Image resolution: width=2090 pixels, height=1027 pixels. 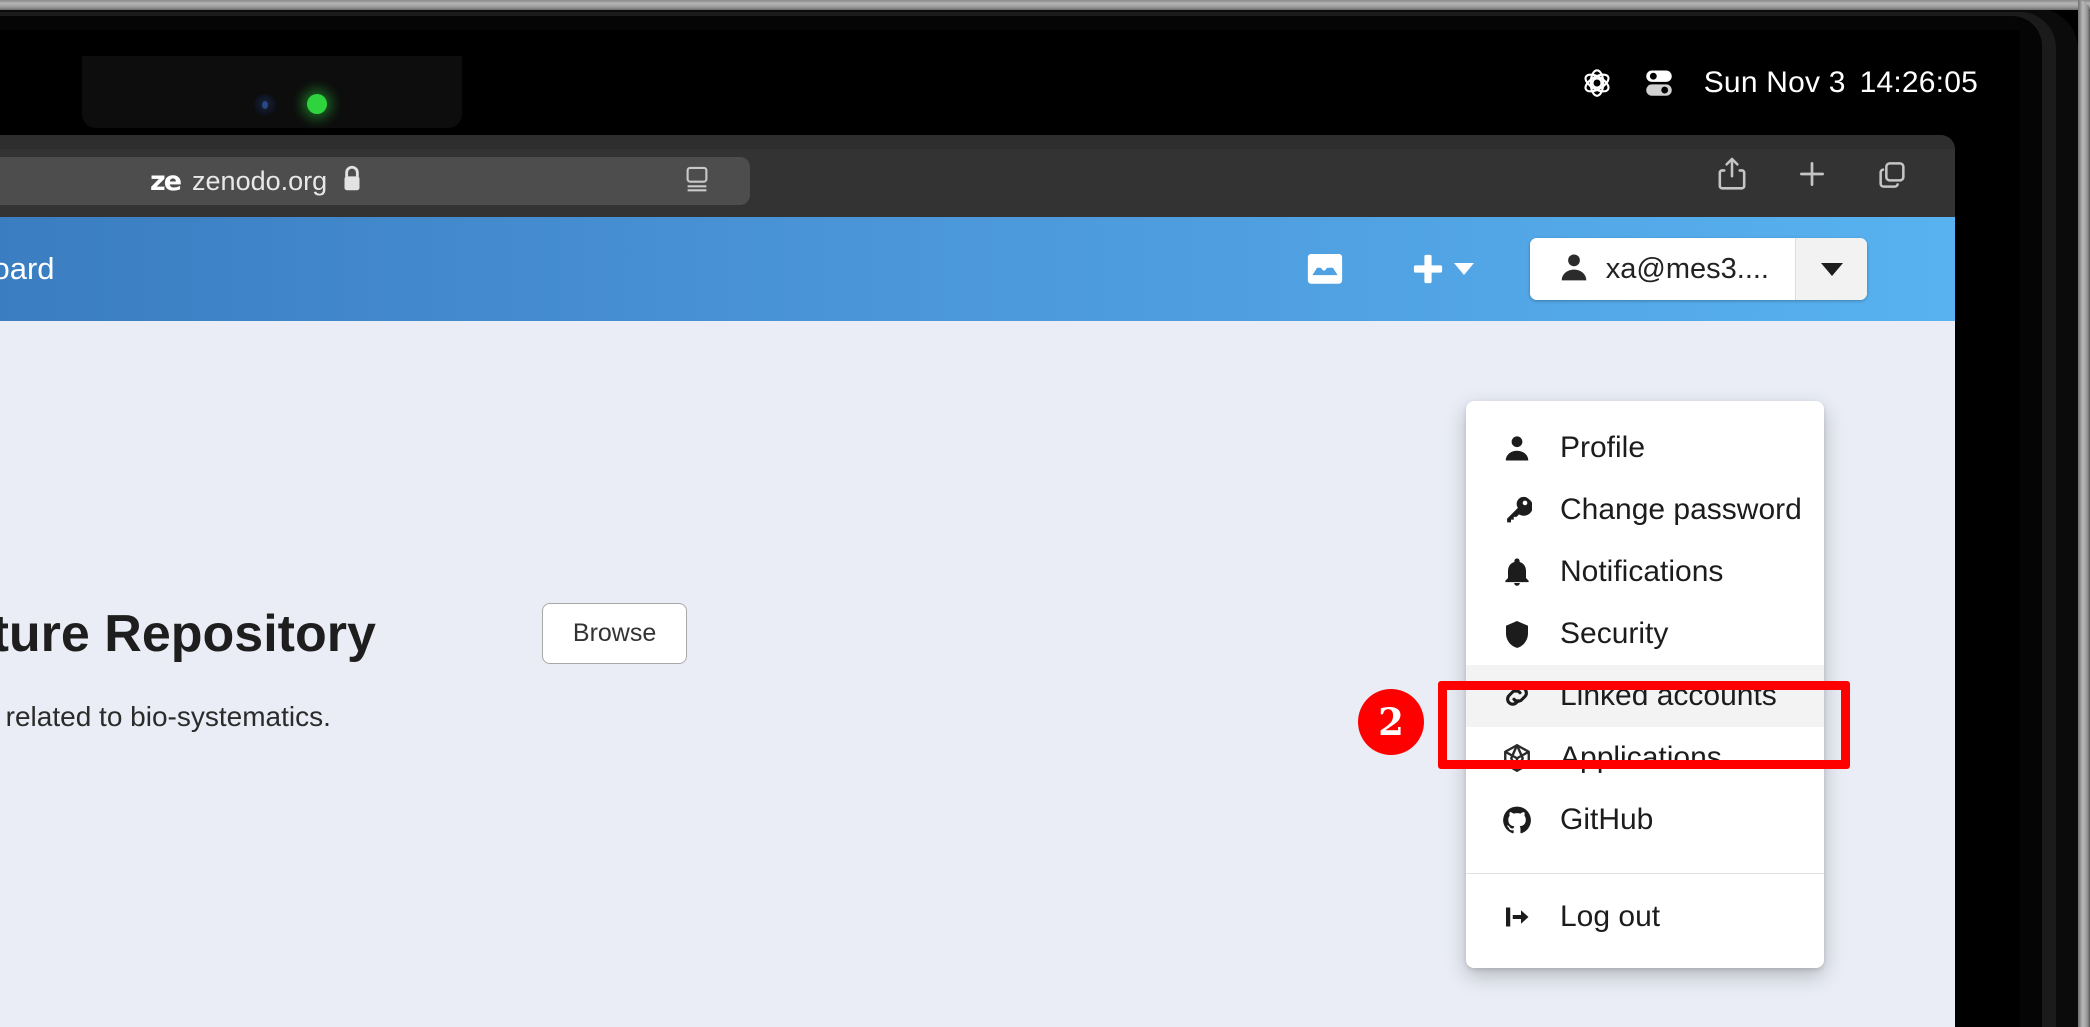 What do you see at coordinates (977, 269) in the screenshot?
I see `zenodo-navbar: dashboard` at bounding box center [977, 269].